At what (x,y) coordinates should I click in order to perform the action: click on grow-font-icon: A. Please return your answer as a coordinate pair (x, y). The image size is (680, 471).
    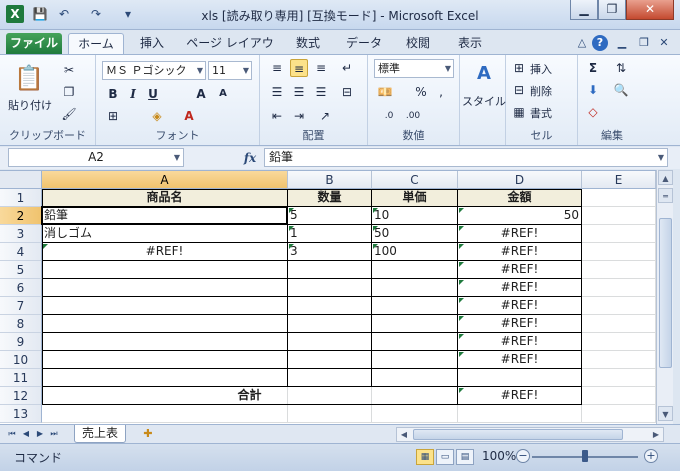
    Looking at the image, I should click on (201, 94).